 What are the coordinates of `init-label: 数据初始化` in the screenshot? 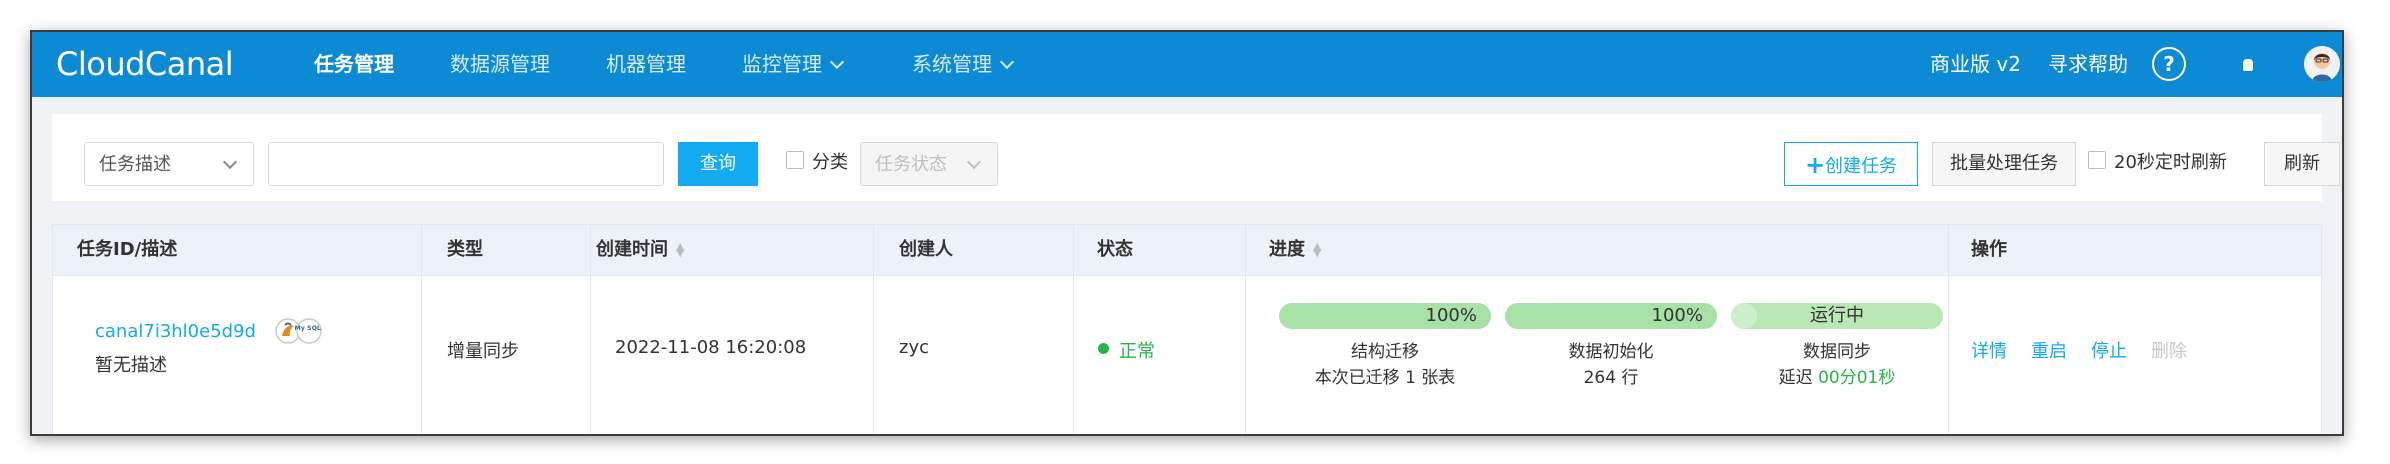 It's located at (1611, 352).